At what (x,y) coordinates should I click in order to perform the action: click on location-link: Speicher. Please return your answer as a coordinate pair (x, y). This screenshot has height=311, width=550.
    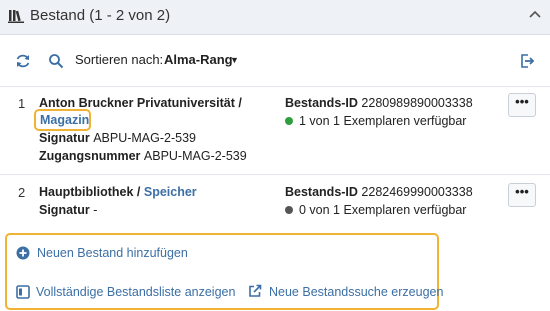
    Looking at the image, I should click on (170, 192).